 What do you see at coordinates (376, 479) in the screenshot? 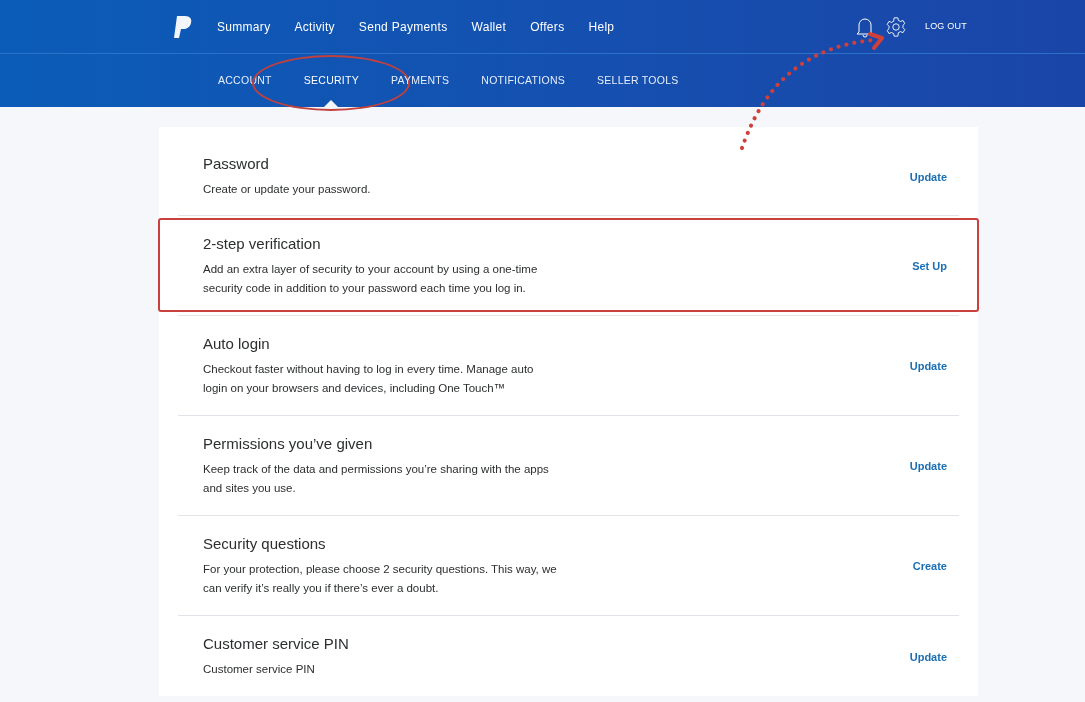
I see `setting-description: Keep track of the data and permissions you’re sharing with the apps and sites you use.` at bounding box center [376, 479].